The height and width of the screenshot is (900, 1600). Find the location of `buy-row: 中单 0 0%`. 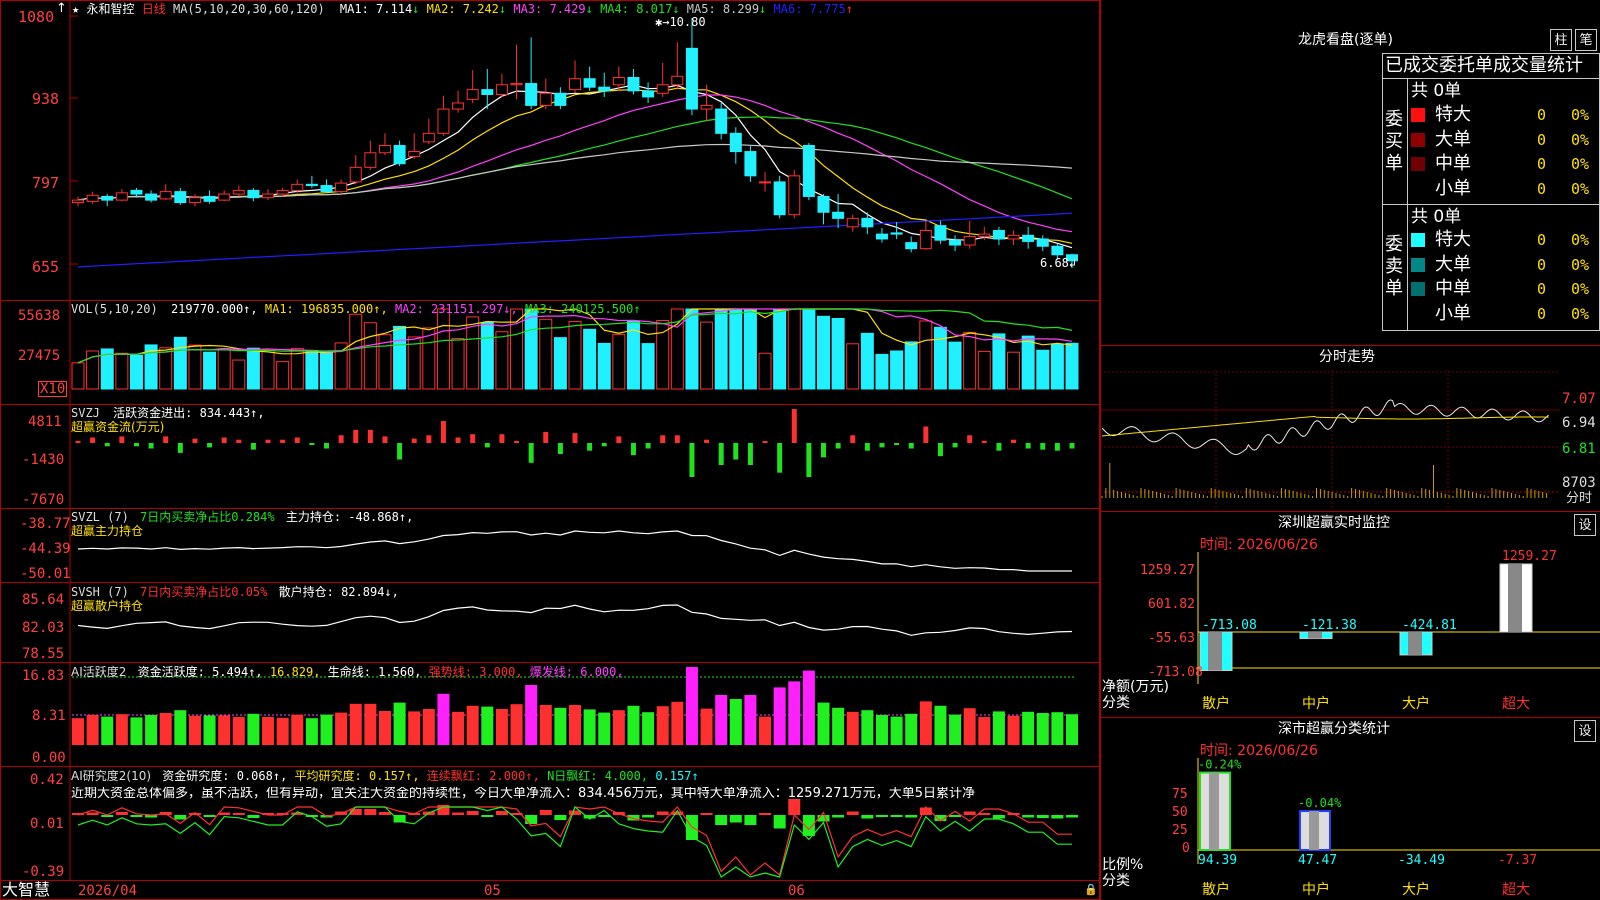

buy-row: 中单 0 0% is located at coordinates (1503, 164).